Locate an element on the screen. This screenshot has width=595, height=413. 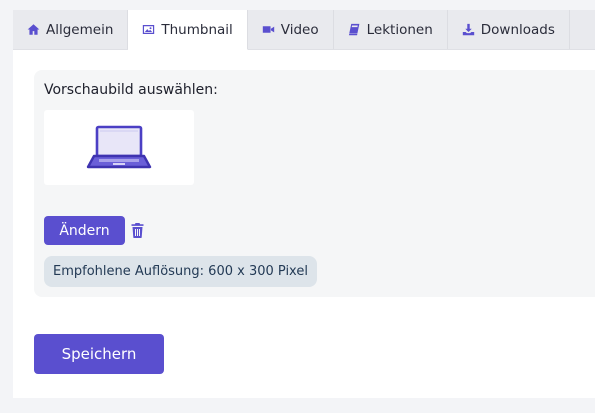
download-icon is located at coordinates (468, 29).